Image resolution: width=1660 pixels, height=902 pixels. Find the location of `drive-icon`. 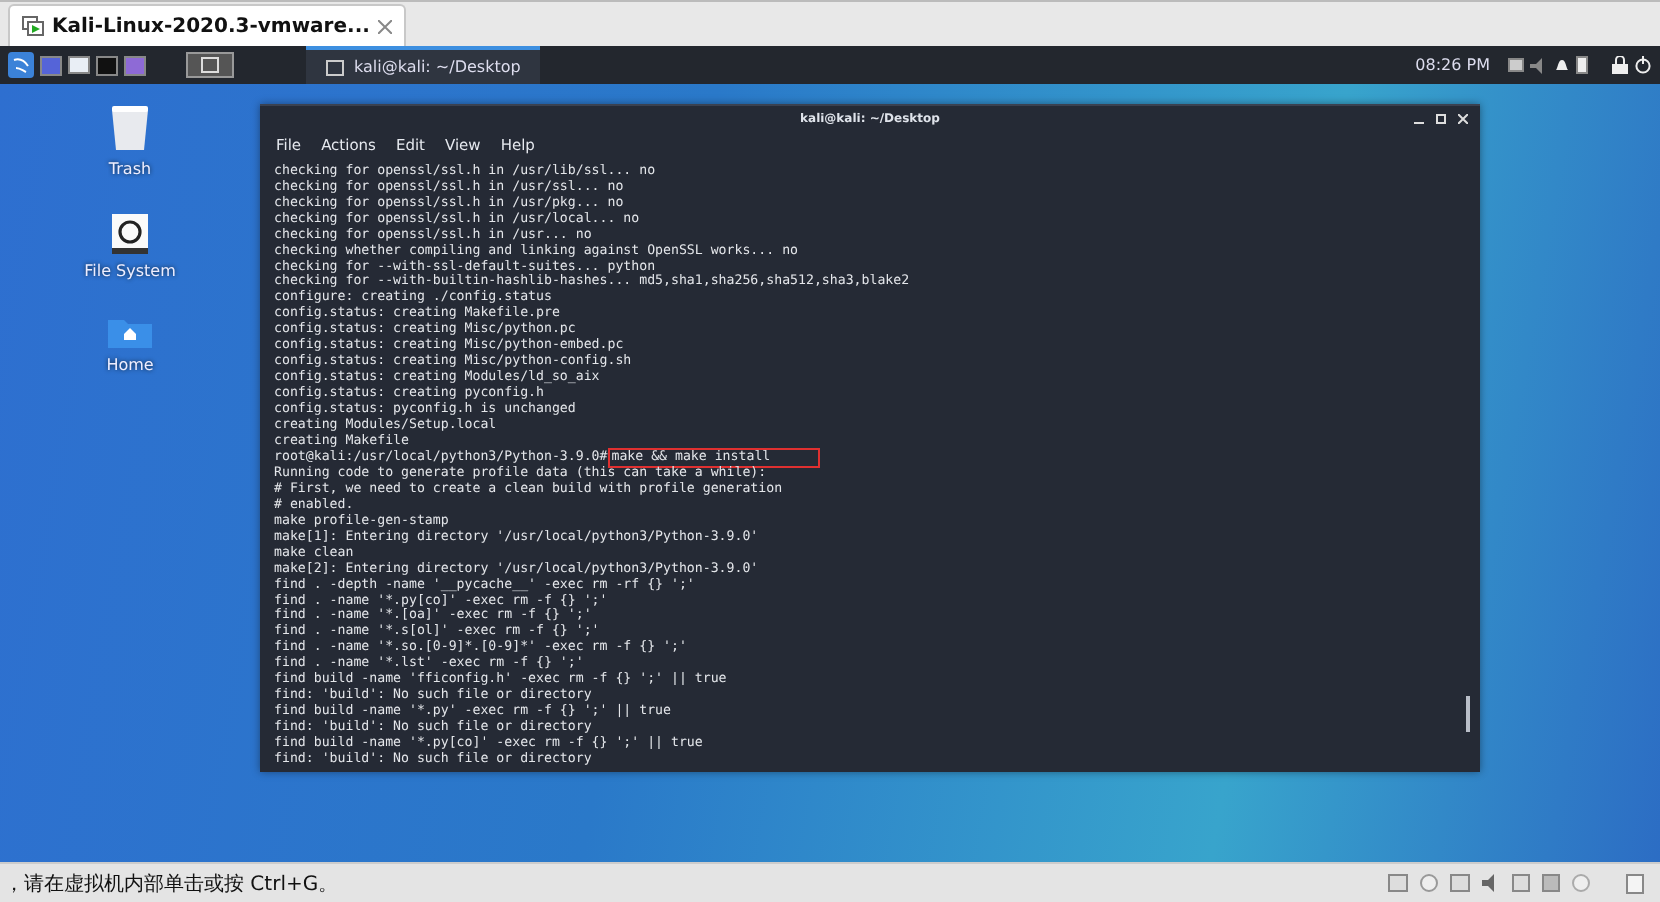

drive-icon is located at coordinates (129, 234).